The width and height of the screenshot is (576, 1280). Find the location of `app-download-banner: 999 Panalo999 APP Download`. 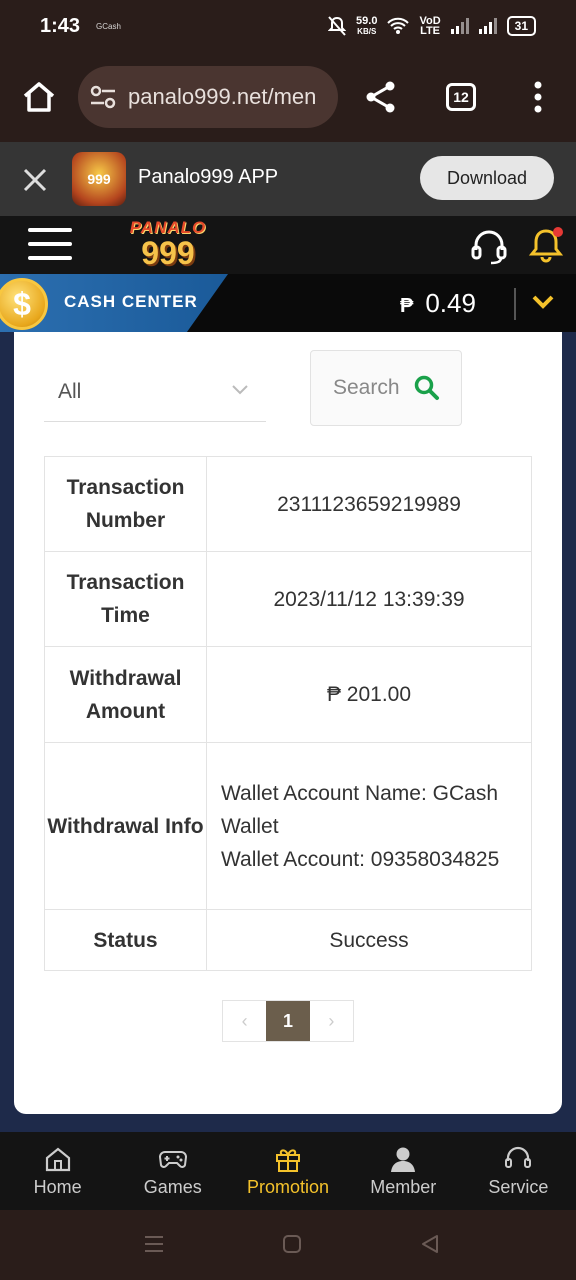

app-download-banner: 999 Panalo999 APP Download is located at coordinates (288, 179).